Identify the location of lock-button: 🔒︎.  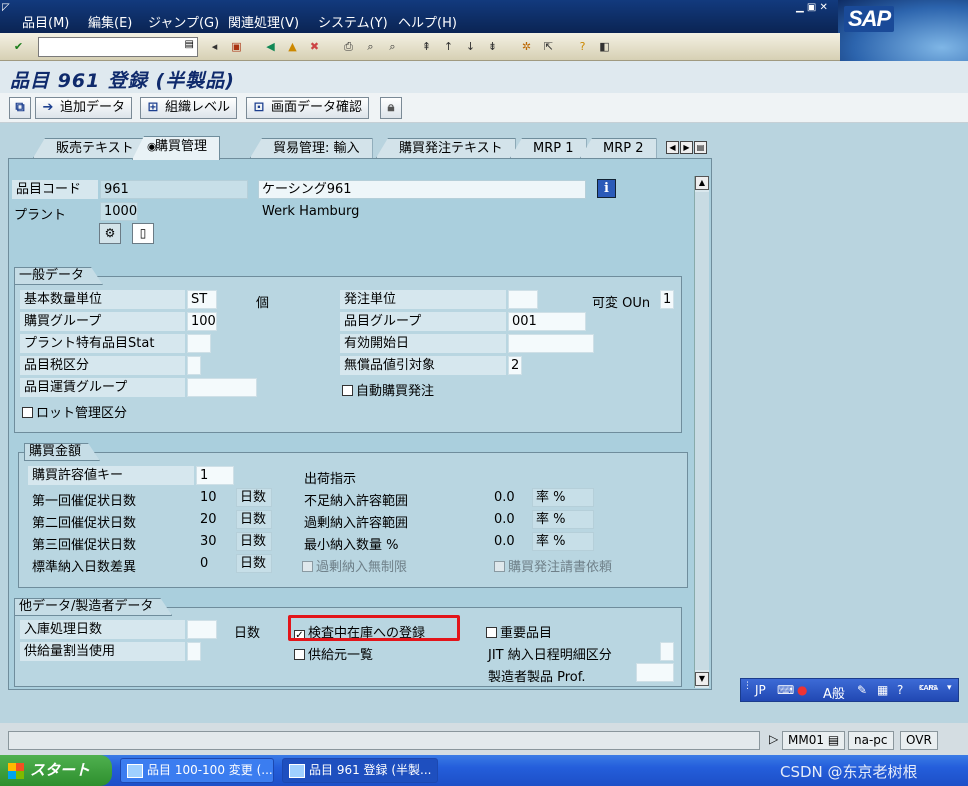
(391, 108).